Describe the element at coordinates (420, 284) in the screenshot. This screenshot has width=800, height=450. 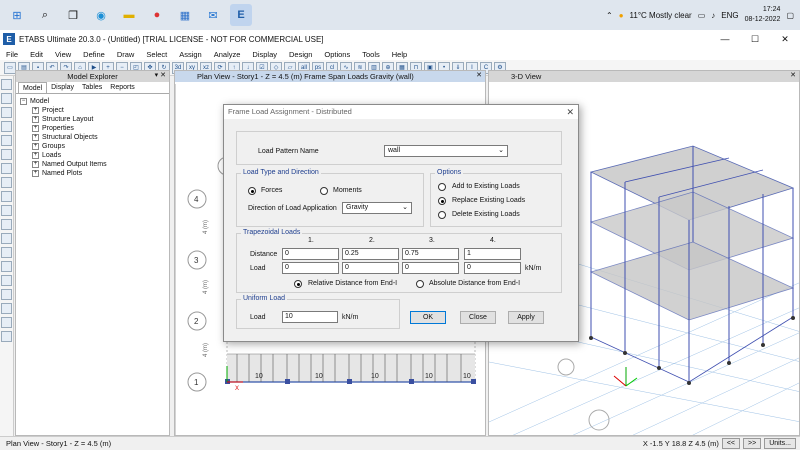
I see `absolute-distance-radio` at that location.